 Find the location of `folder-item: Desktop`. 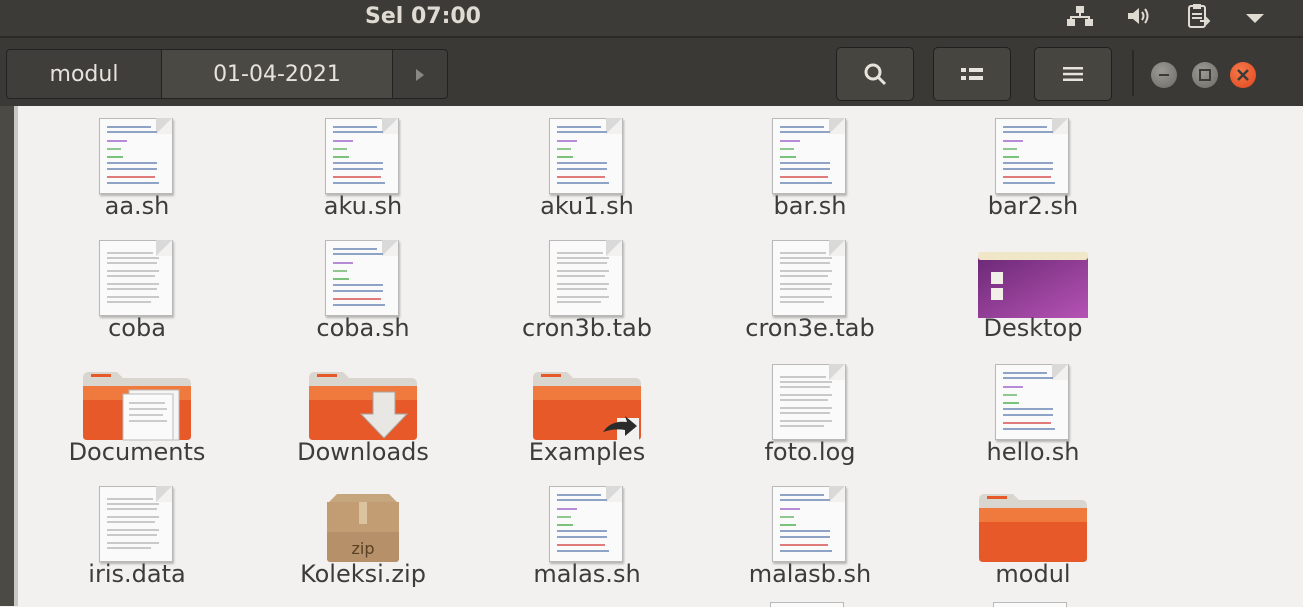

folder-item: Desktop is located at coordinates (1033, 290).